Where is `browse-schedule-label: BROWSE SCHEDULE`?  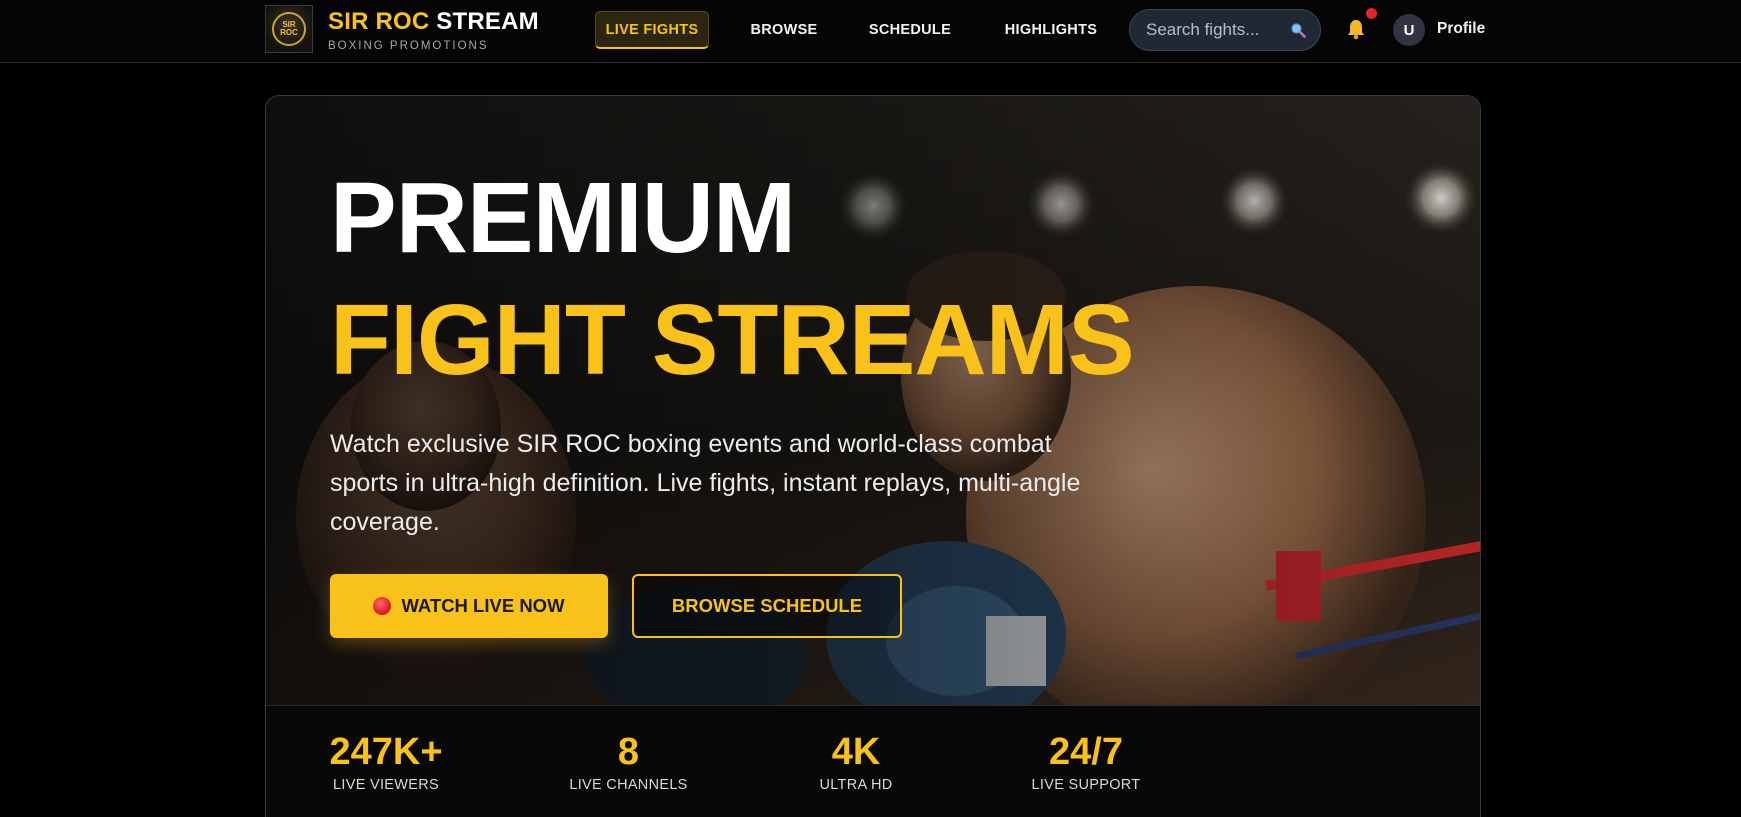 browse-schedule-label: BROWSE SCHEDULE is located at coordinates (767, 605).